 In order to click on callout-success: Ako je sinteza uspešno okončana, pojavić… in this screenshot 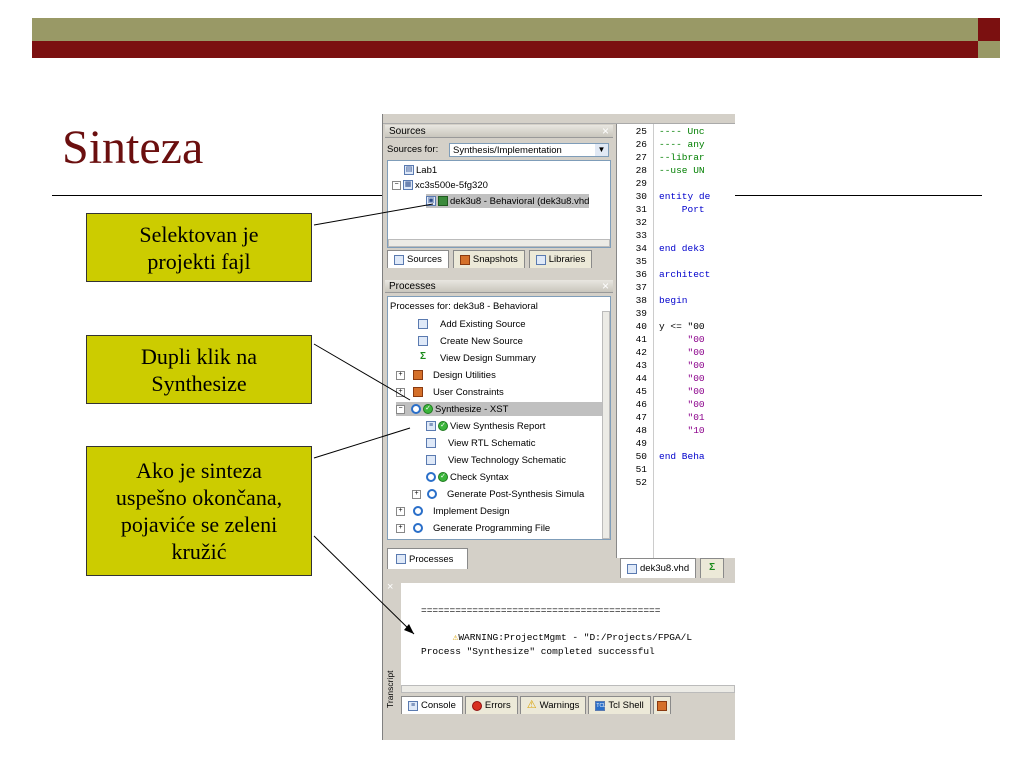, I will do `click(199, 511)`.